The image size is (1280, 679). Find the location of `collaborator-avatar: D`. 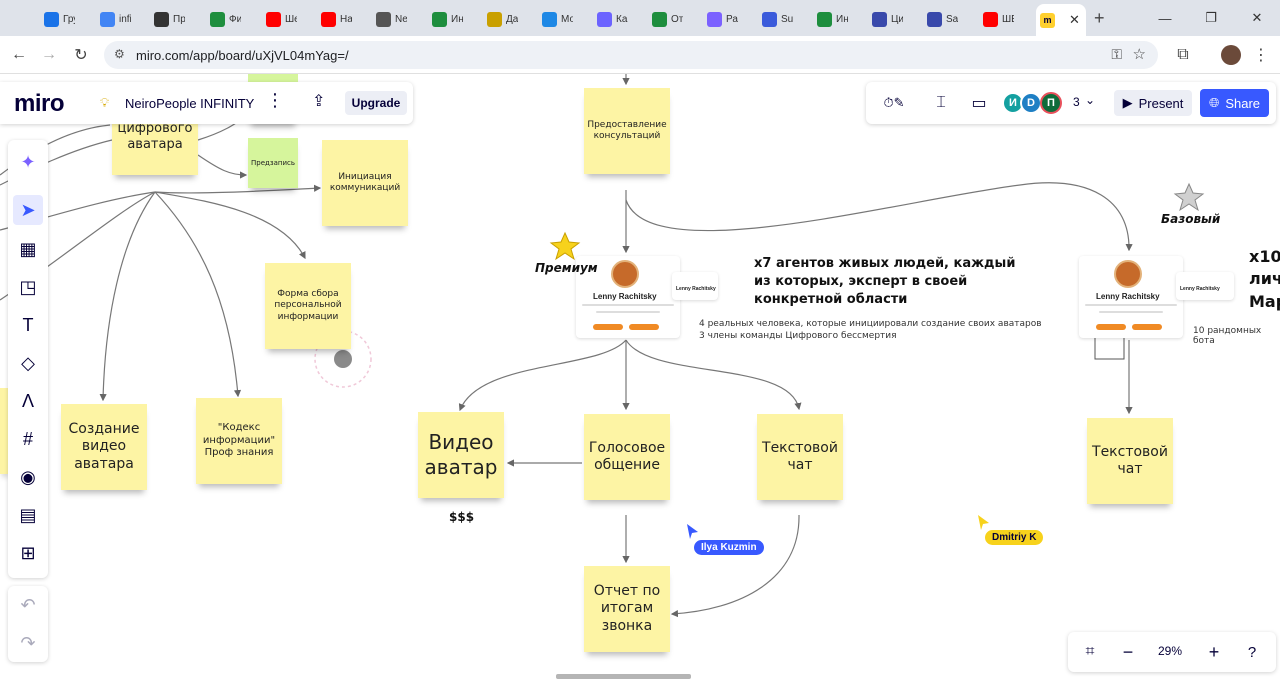

collaborator-avatar: D is located at coordinates (1031, 103).